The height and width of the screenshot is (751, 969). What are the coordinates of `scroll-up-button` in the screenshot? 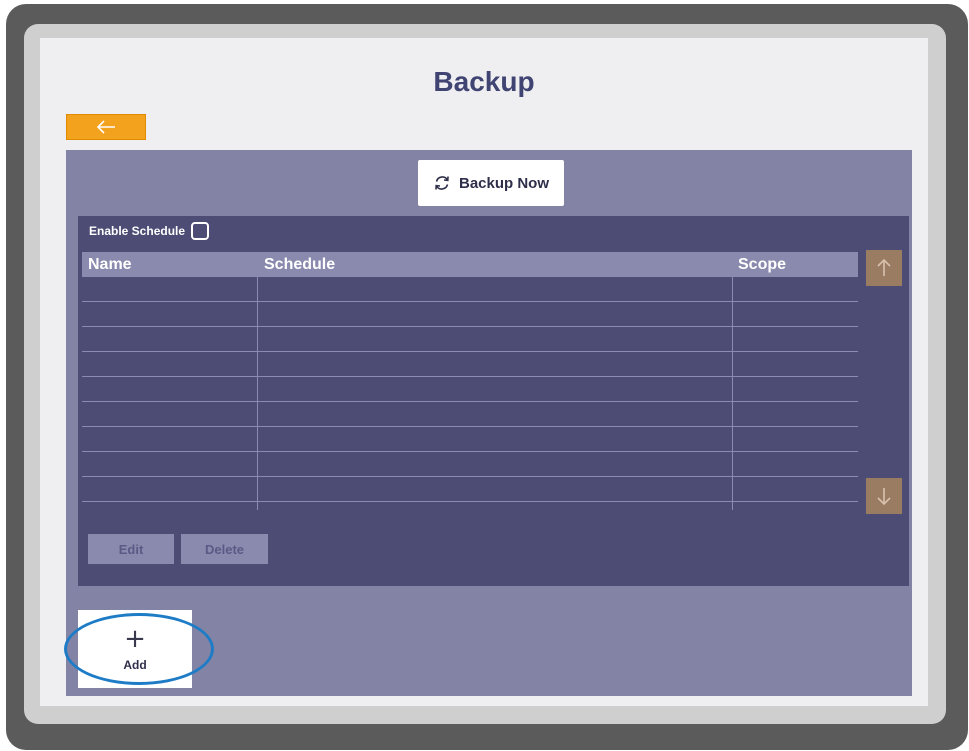 It's located at (884, 268).